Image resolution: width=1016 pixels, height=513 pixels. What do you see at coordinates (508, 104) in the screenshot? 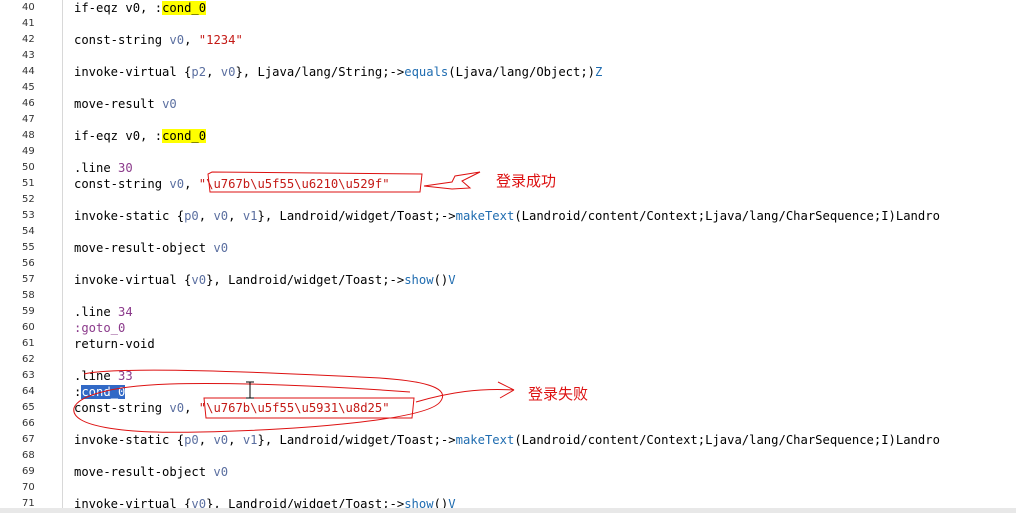
I see `code-line: 46 move-result v0` at bounding box center [508, 104].